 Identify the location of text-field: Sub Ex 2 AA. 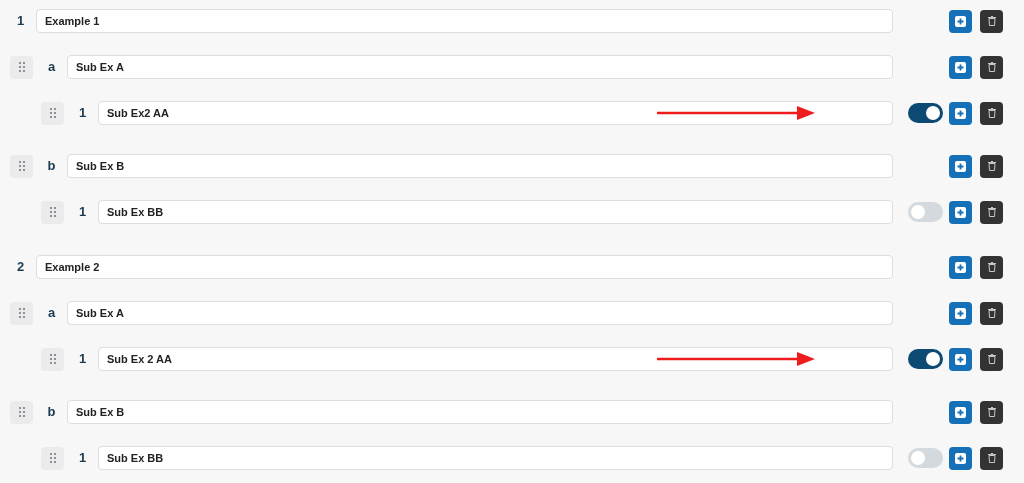
(495, 359).